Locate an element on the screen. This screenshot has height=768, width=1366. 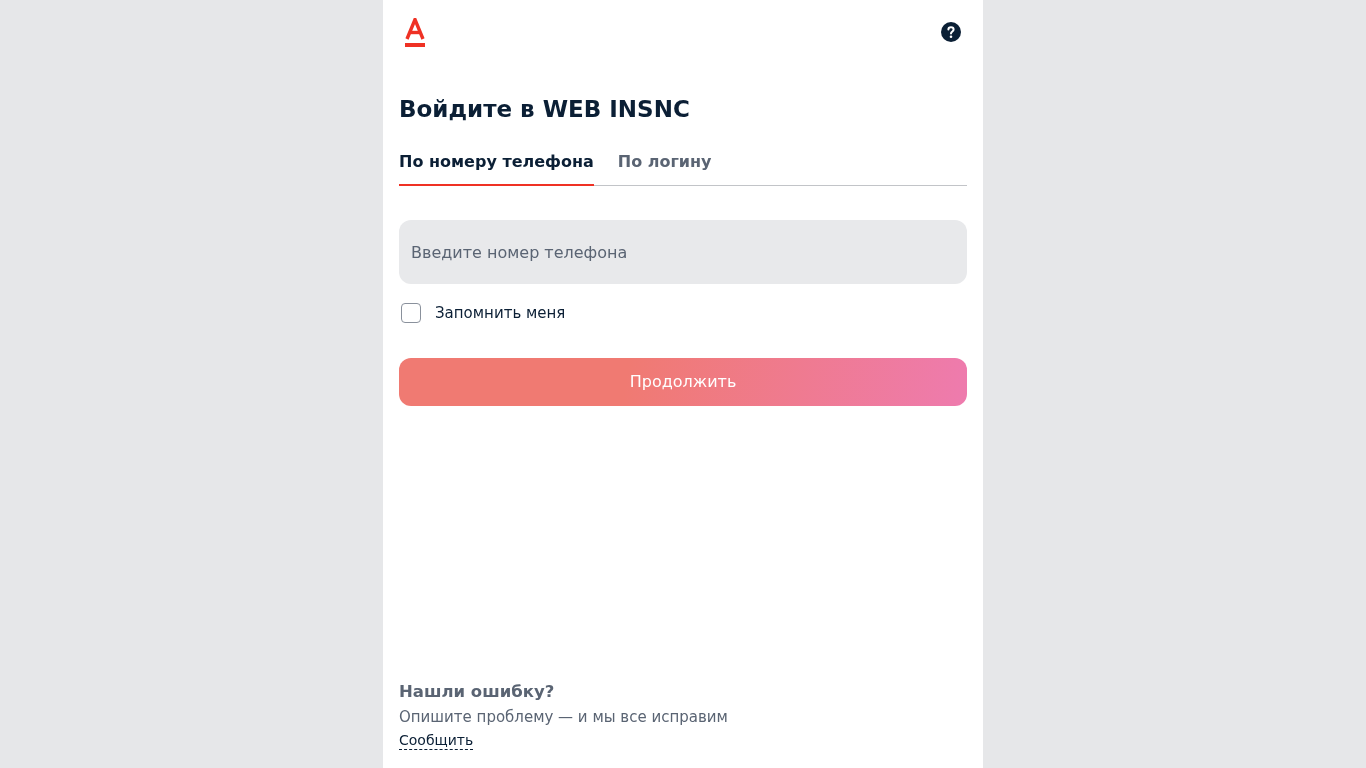
feedback-text: Опишите проблему — и мы все исправим is located at coordinates (564, 717).